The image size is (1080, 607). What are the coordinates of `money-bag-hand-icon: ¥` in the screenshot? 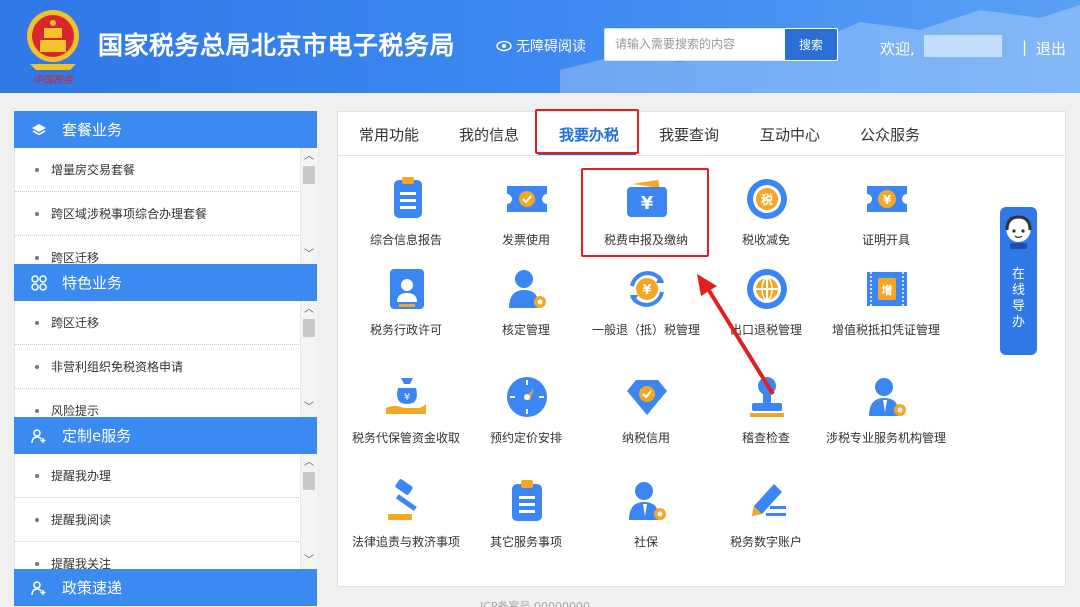 It's located at (406, 396).